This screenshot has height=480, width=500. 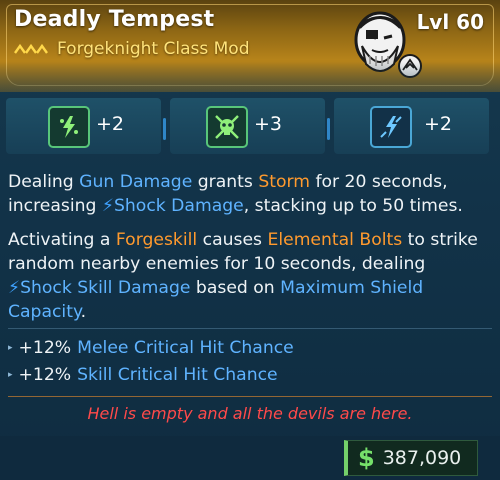 I want to click on perk-slot: +3, so click(x=247, y=126).